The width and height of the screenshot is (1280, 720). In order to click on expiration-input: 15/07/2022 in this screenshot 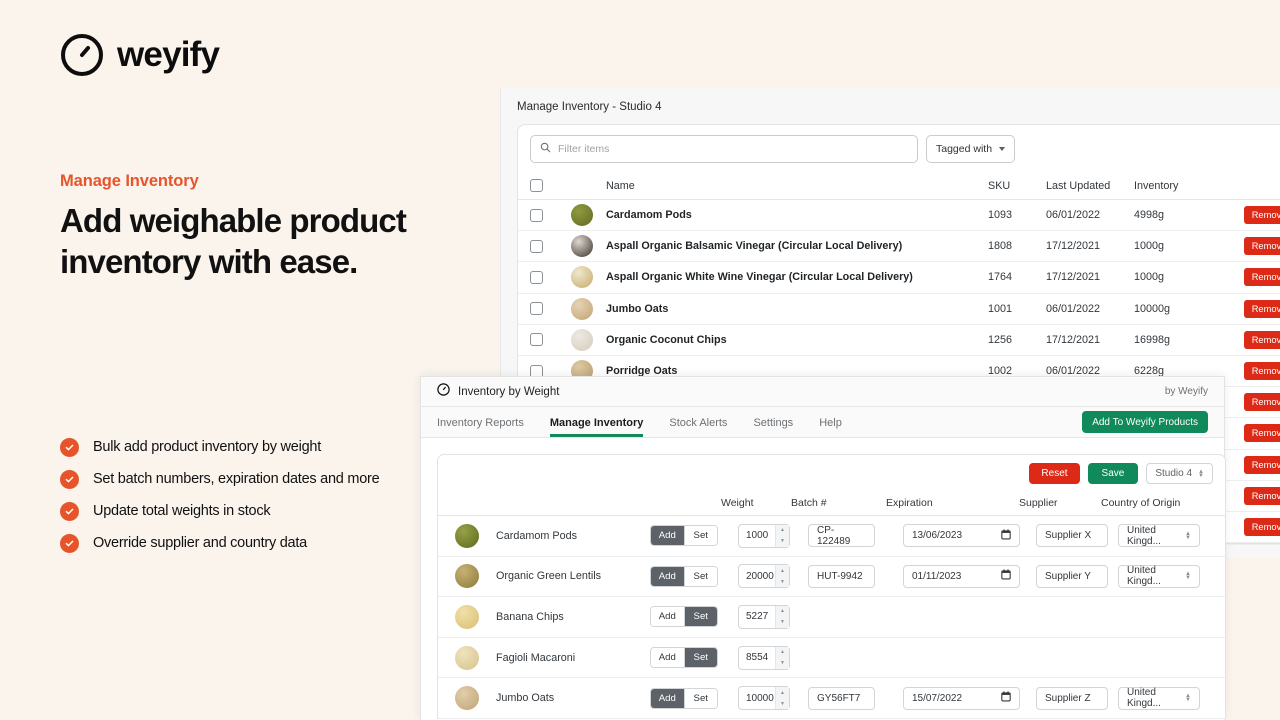, I will do `click(961, 698)`.